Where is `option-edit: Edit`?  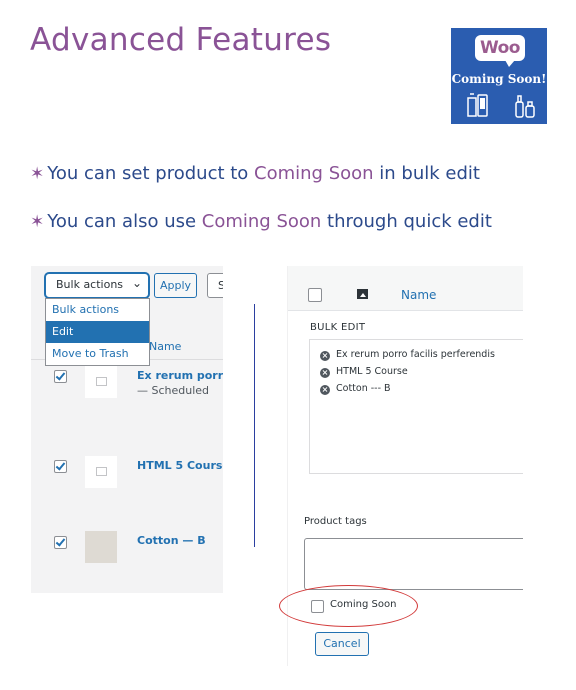 option-edit: Edit is located at coordinates (97, 332).